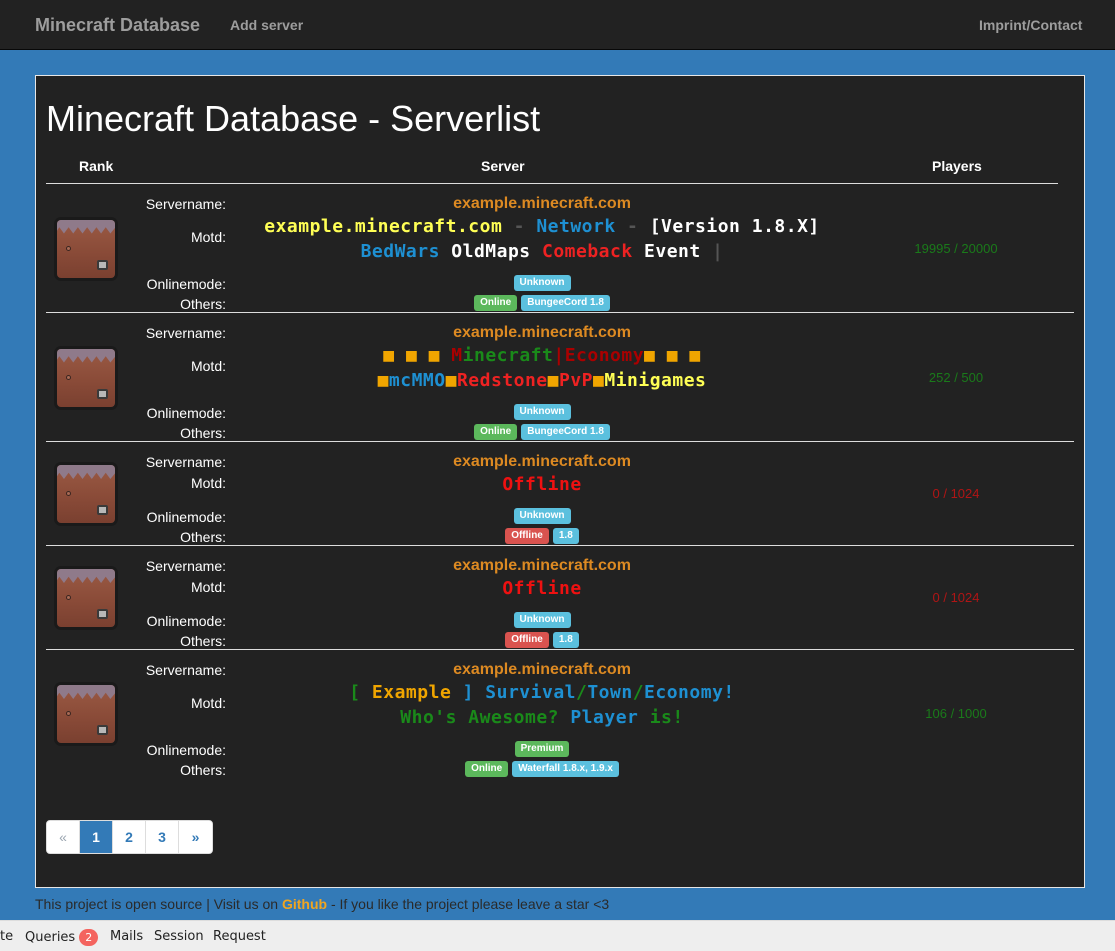  I want to click on motd-segment: BedWars, so click(406, 251).